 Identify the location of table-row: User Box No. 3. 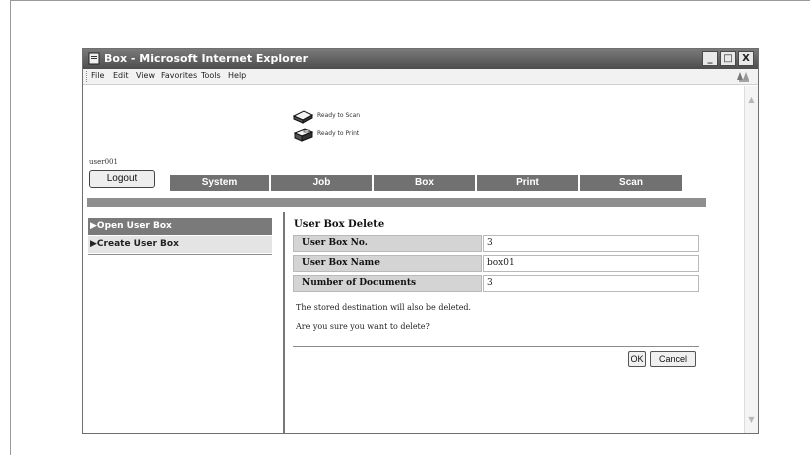
(496, 243).